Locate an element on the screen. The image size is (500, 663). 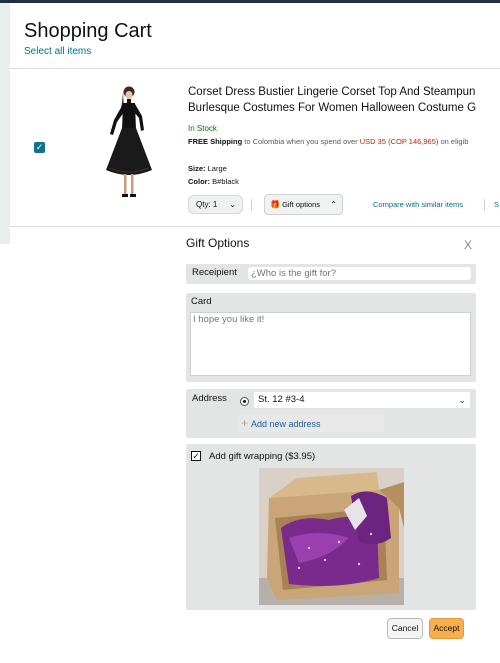
recipient-input is located at coordinates (359, 273).